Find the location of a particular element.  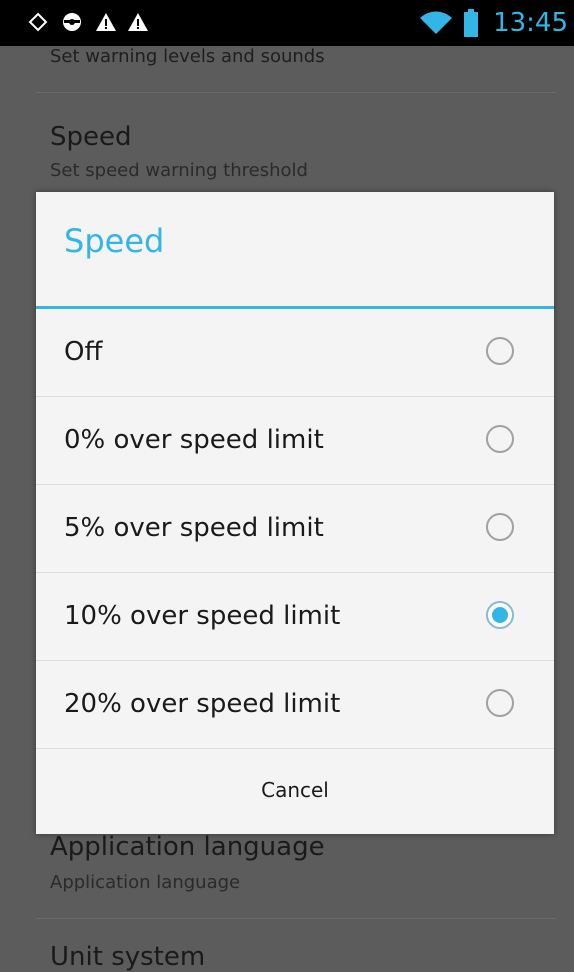

option-0-percent: 0% over speed limit is located at coordinates (295, 441).